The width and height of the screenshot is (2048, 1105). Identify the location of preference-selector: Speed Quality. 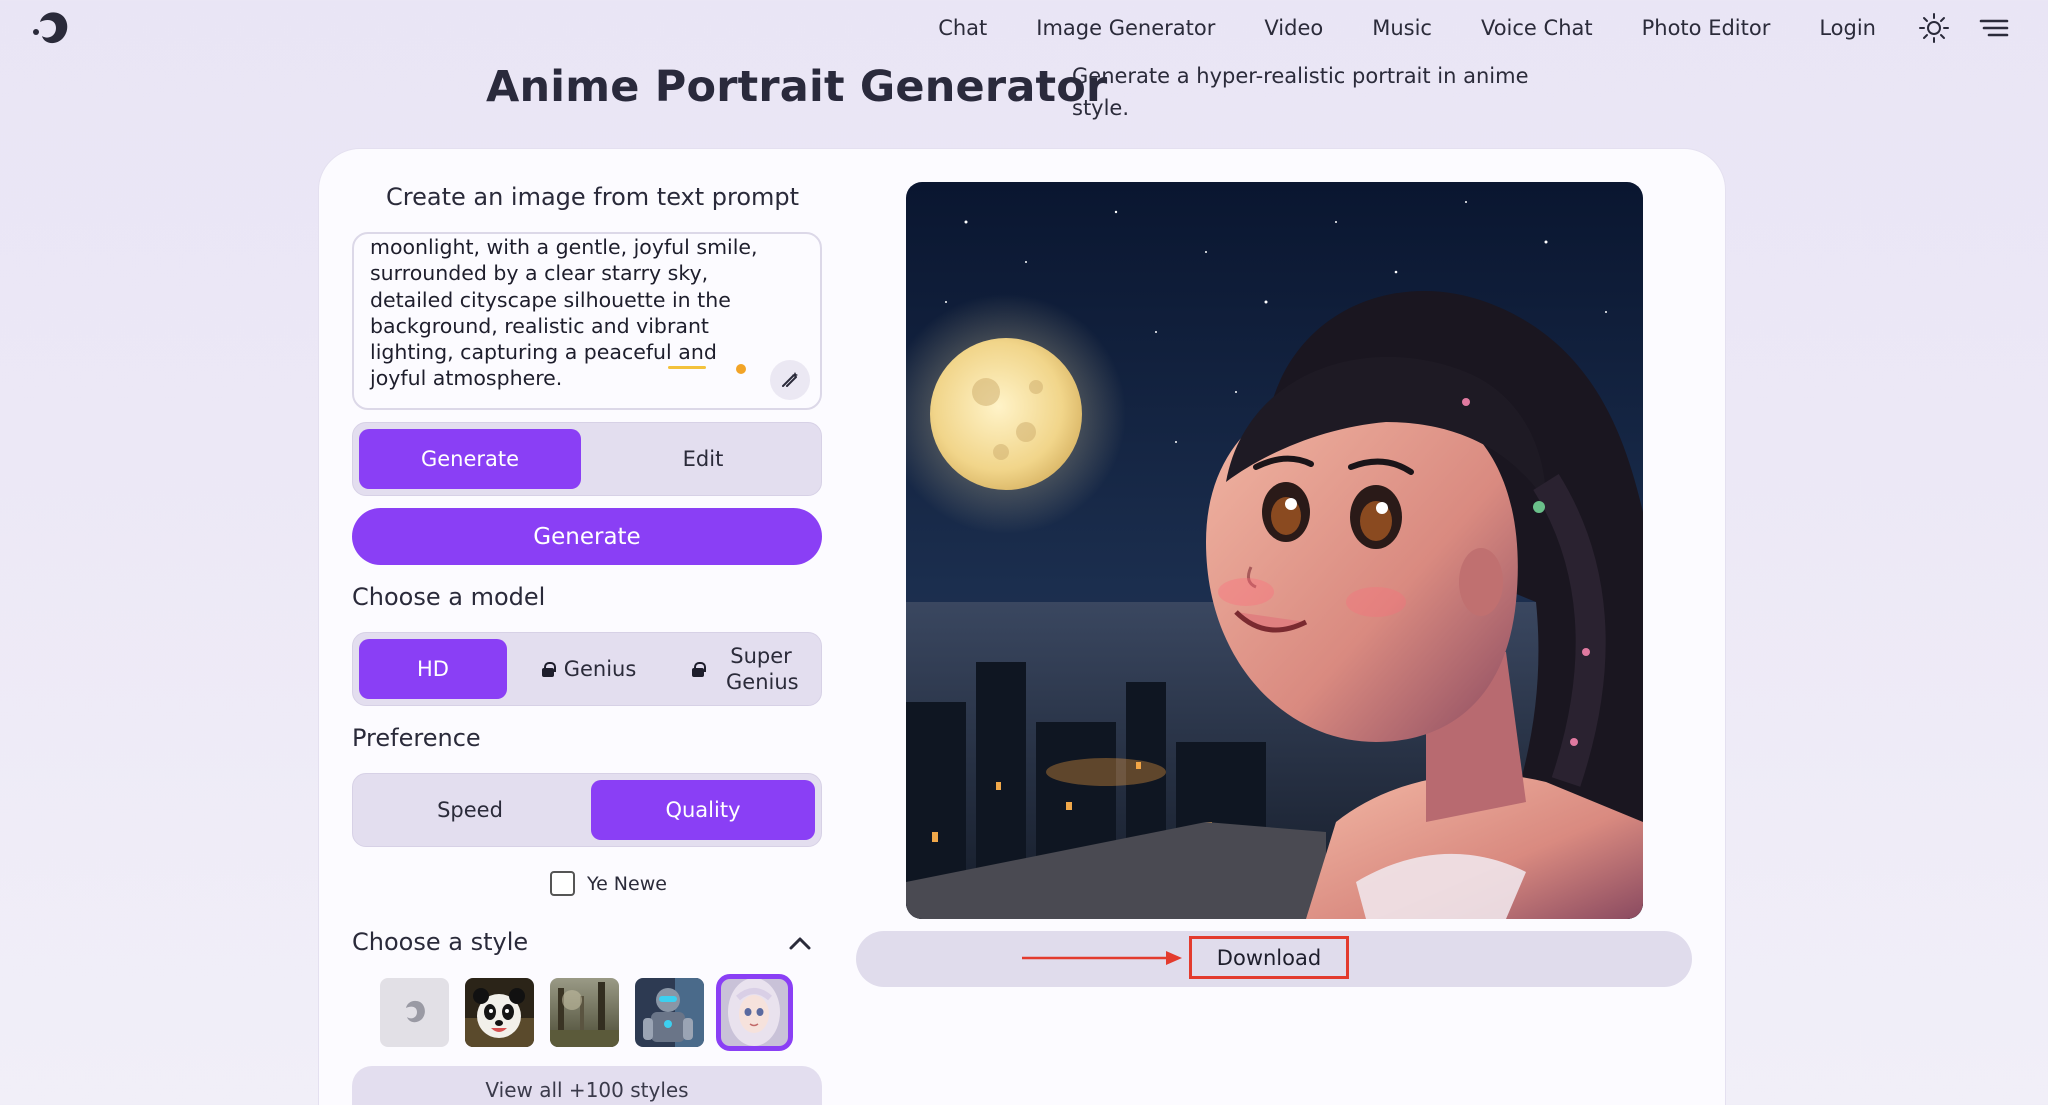
(587, 810).